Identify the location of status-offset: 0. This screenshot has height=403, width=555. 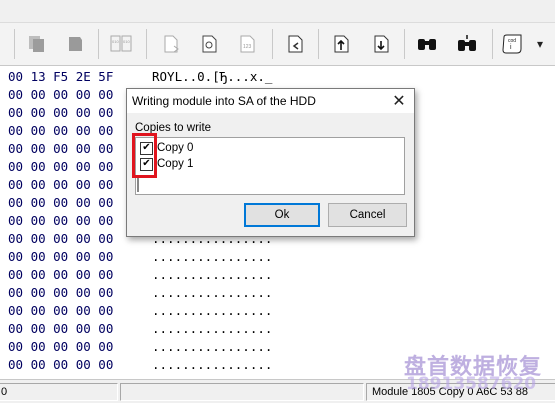
(59, 392).